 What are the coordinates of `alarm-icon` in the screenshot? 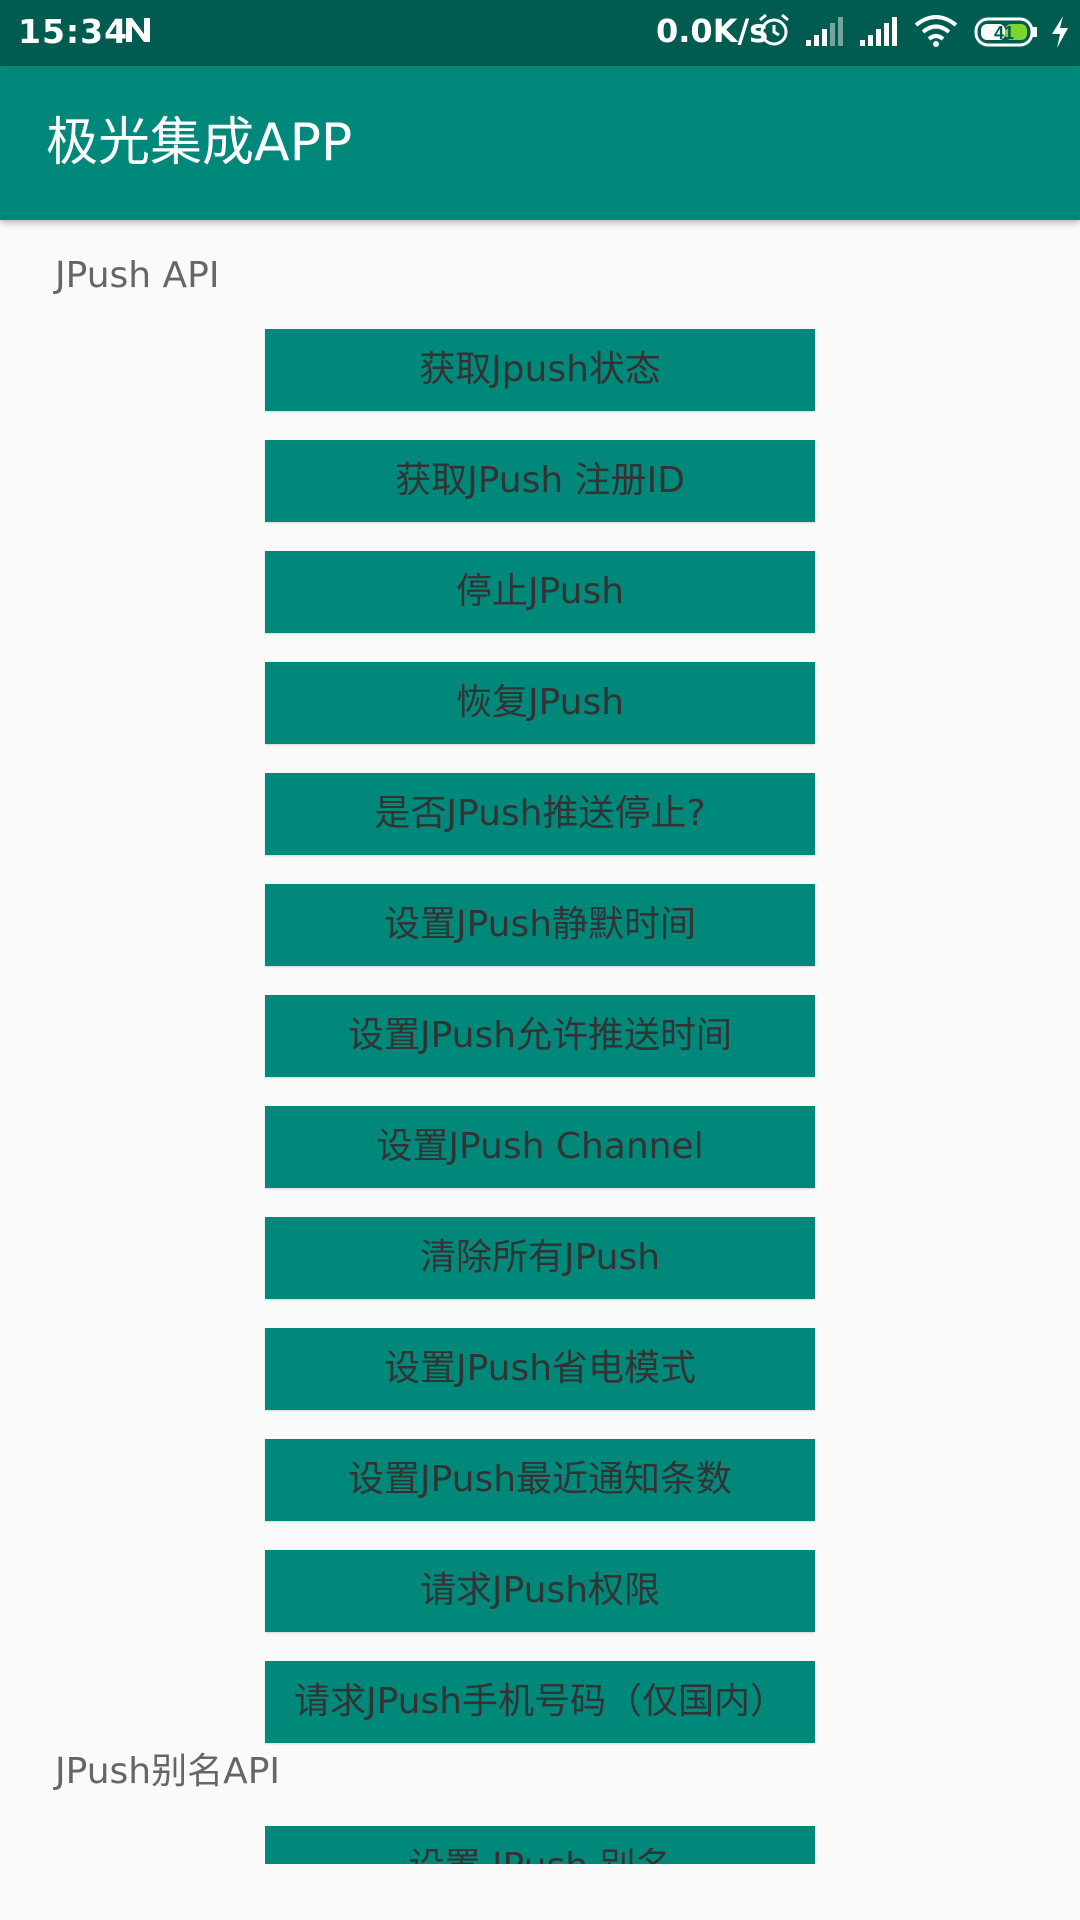 It's located at (774, 29).